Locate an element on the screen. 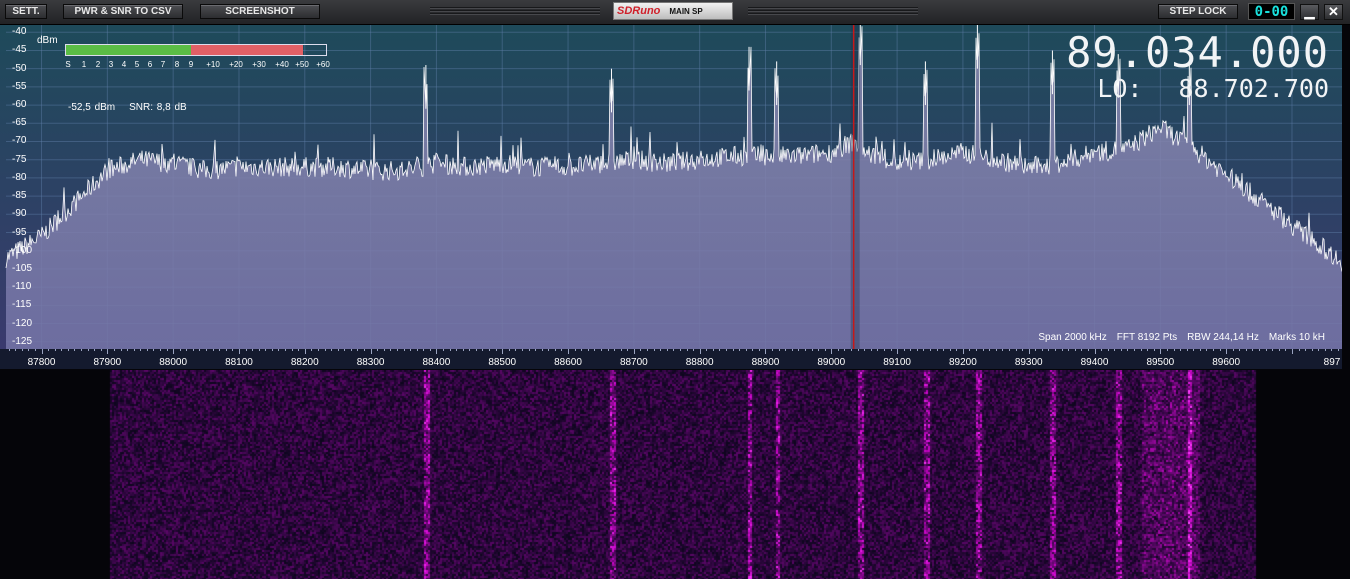  drag-grip-left is located at coordinates (515, 11).